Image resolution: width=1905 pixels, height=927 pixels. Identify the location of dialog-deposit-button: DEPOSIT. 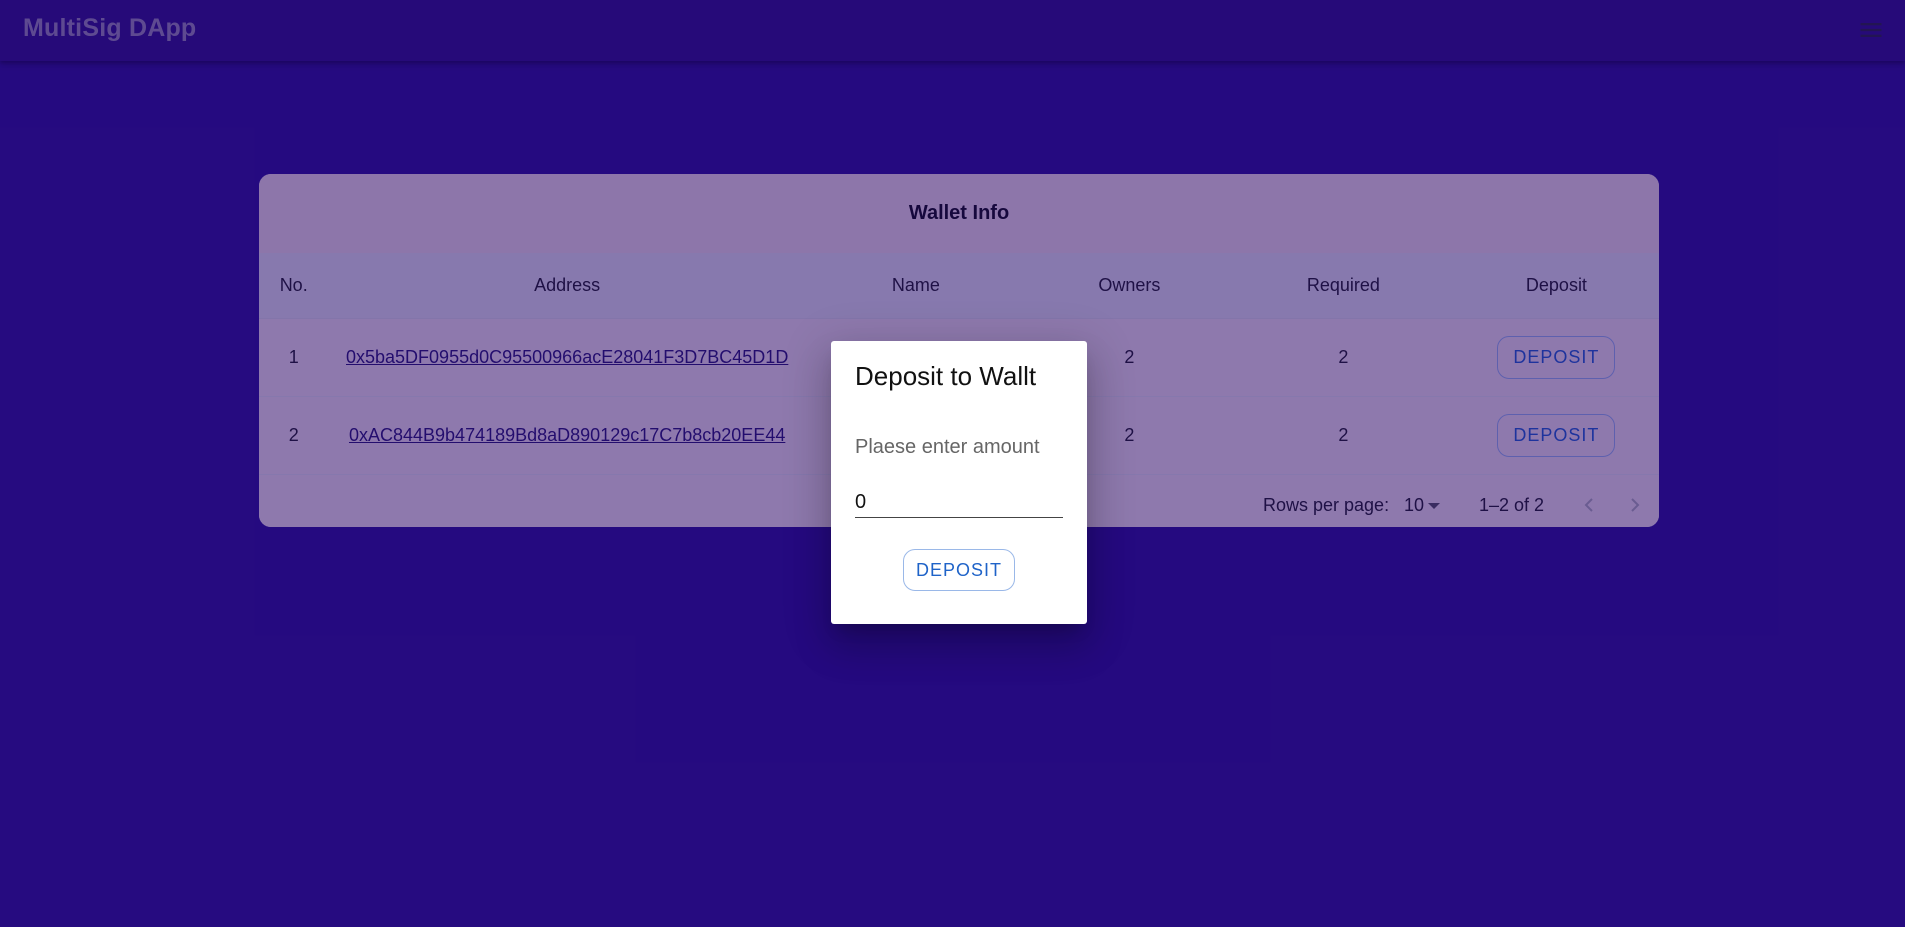
(959, 570).